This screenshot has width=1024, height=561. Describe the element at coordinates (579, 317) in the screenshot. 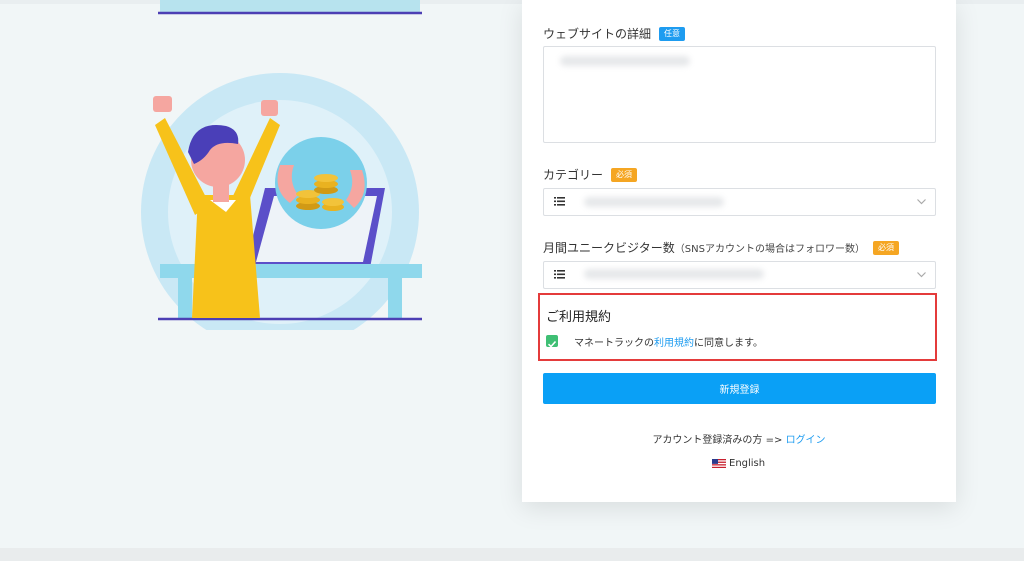

I see `terms-title: ご利用規約` at that location.